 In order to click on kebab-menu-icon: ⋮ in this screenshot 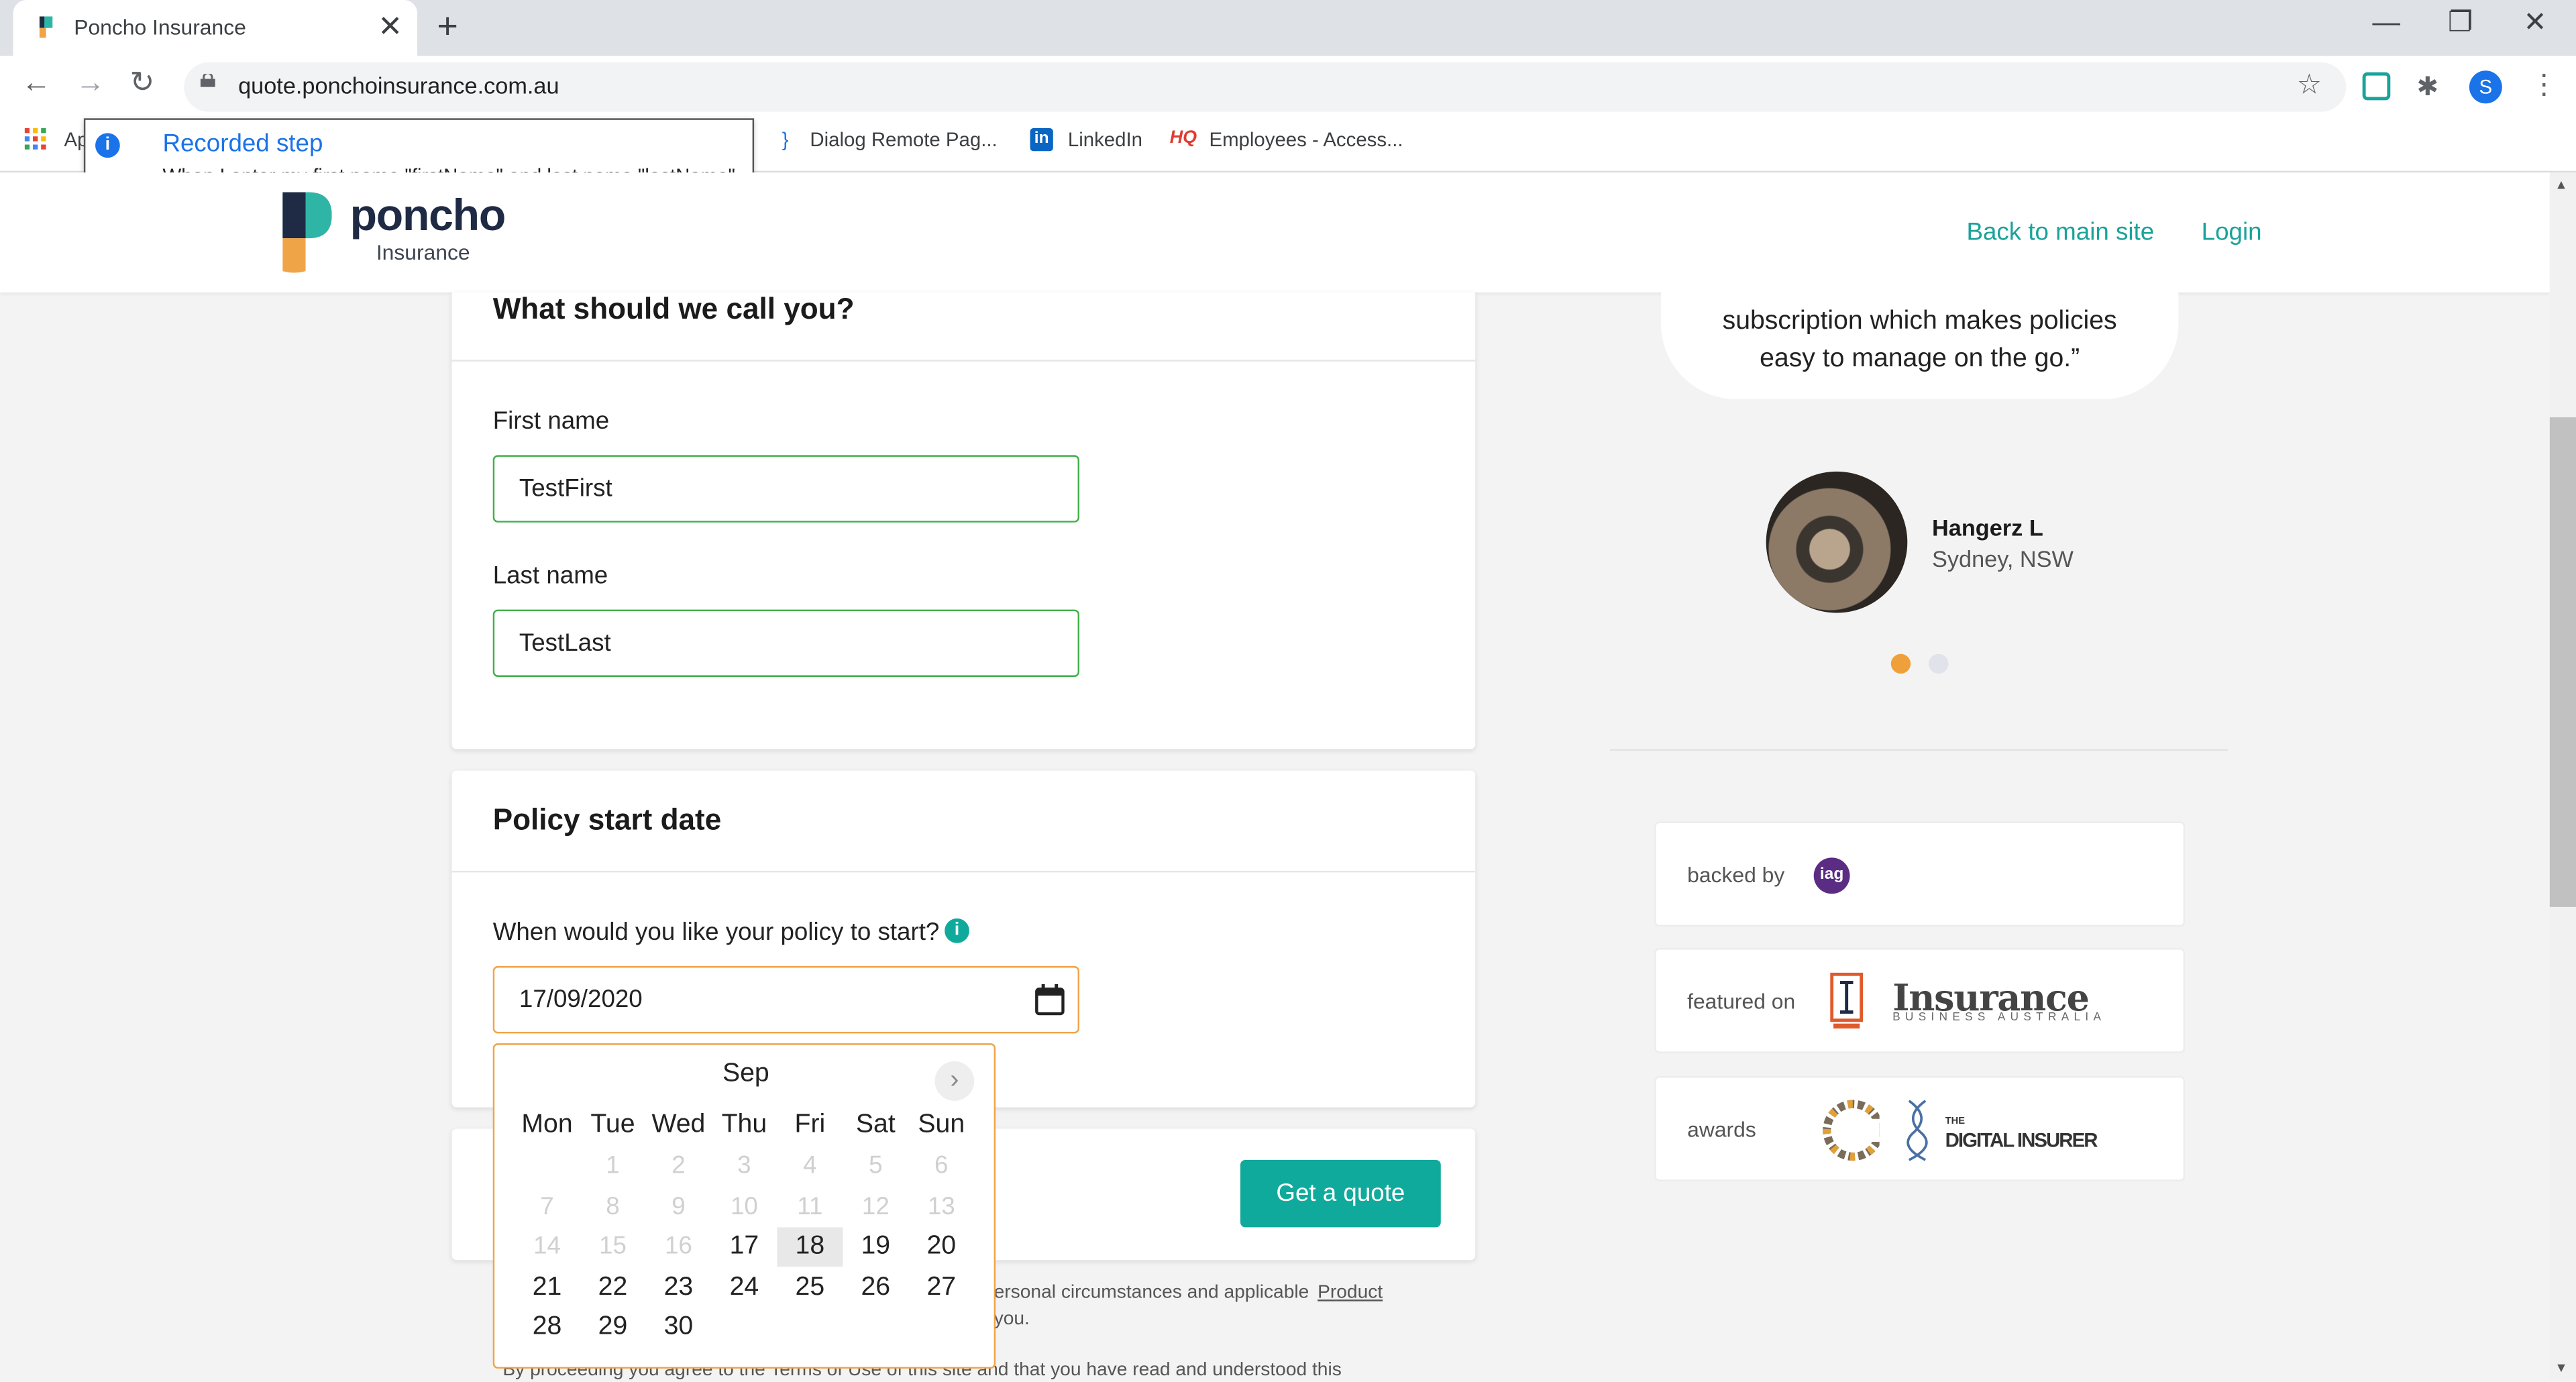, I will do `click(2544, 85)`.